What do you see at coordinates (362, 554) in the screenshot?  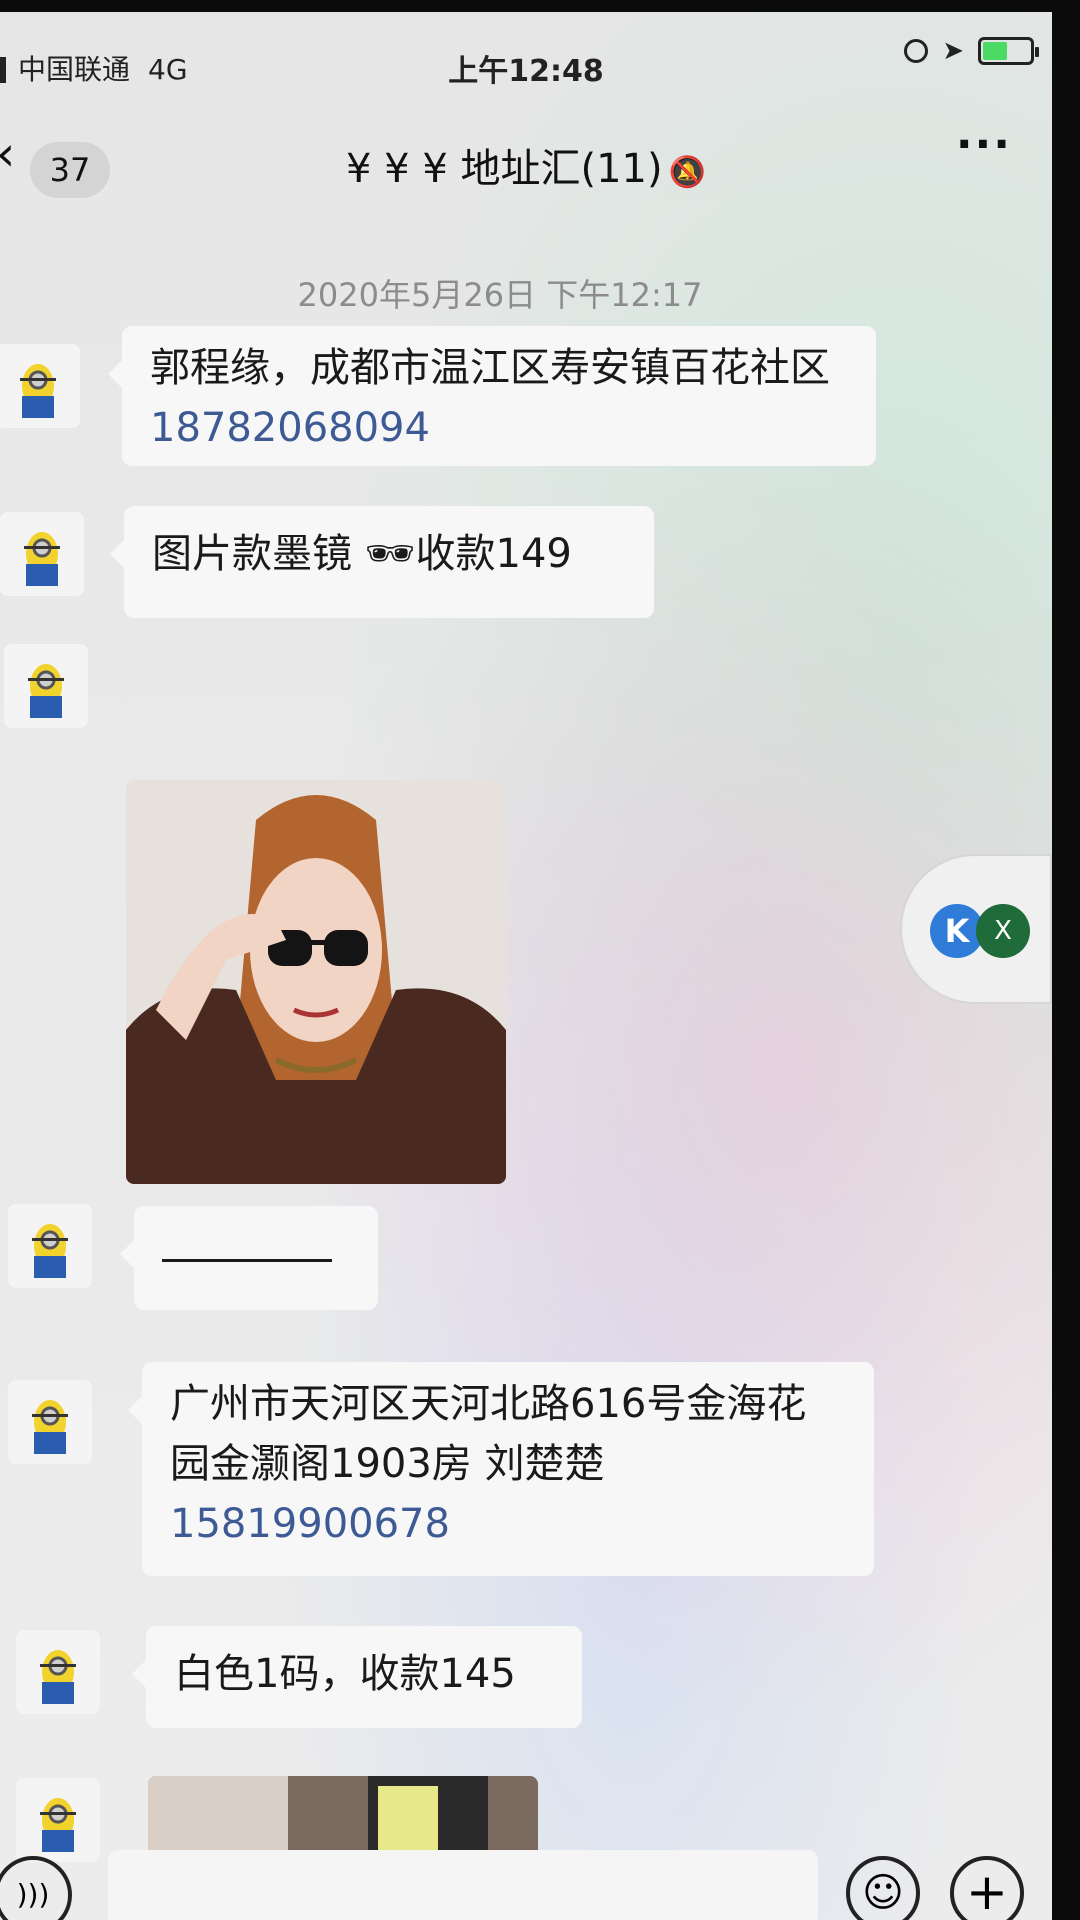 I see `message-text: 图片款墨镜 🕶收款149` at bounding box center [362, 554].